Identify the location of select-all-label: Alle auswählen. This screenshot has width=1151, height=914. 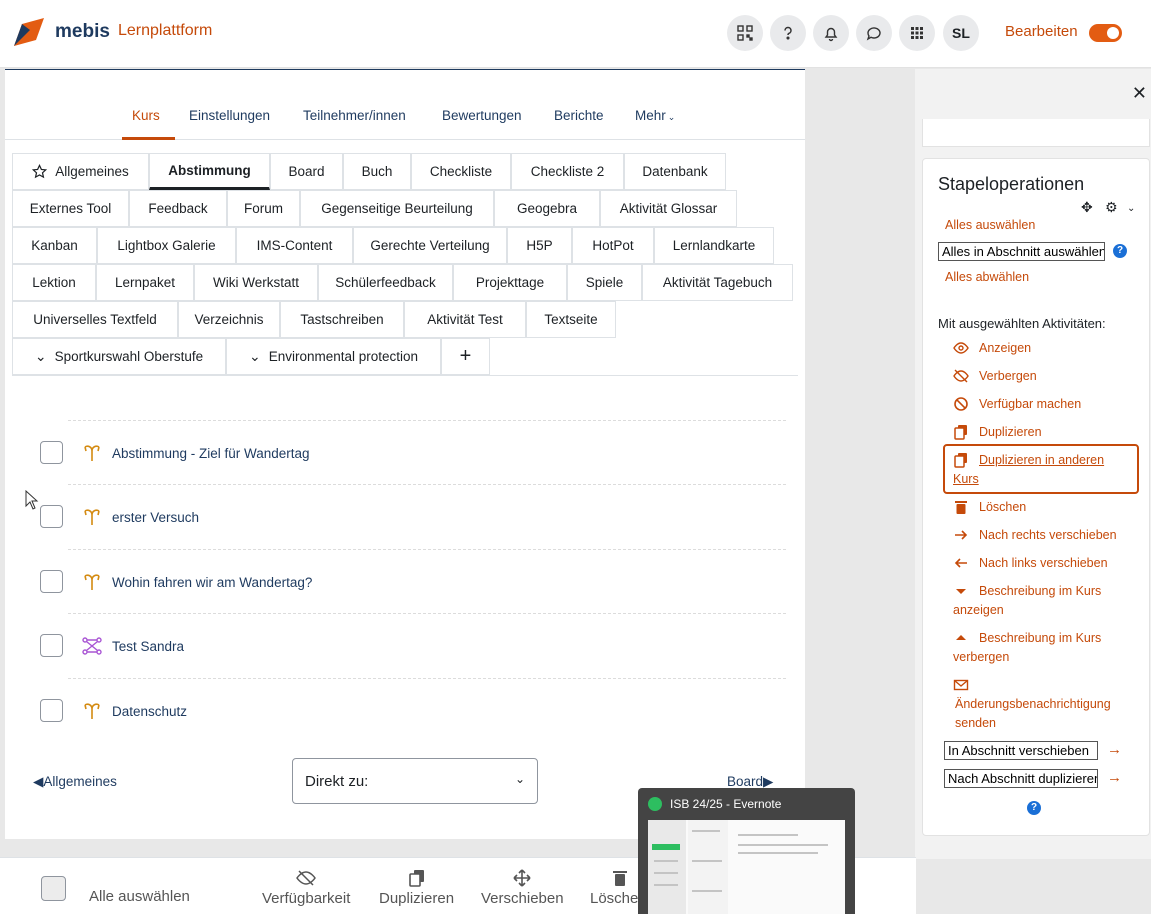
(139, 896).